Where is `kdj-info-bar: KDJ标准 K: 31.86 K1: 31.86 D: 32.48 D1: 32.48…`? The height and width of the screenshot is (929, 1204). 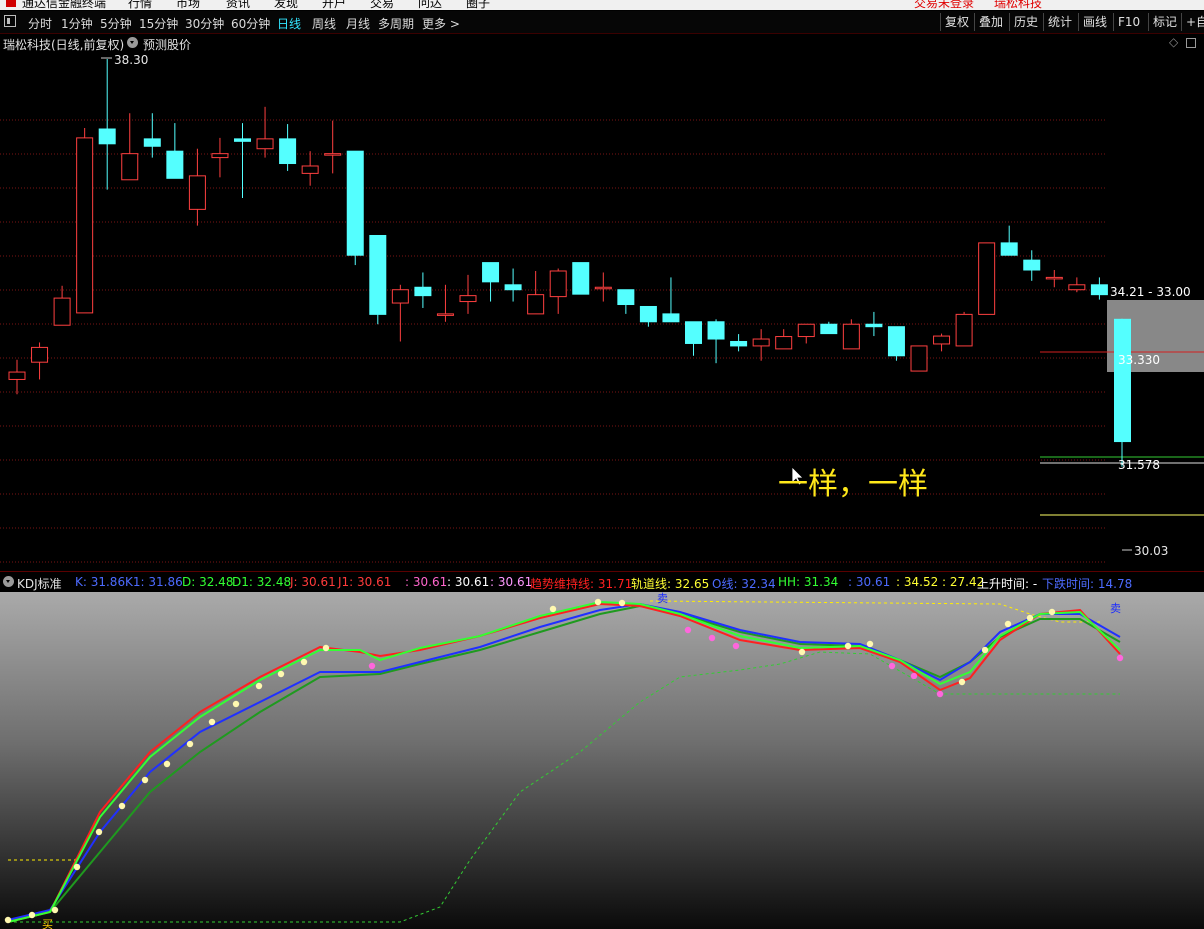 kdj-info-bar: KDJ标准 K: 31.86 K1: 31.86 D: 32.48 D1: 32.48… is located at coordinates (602, 581).